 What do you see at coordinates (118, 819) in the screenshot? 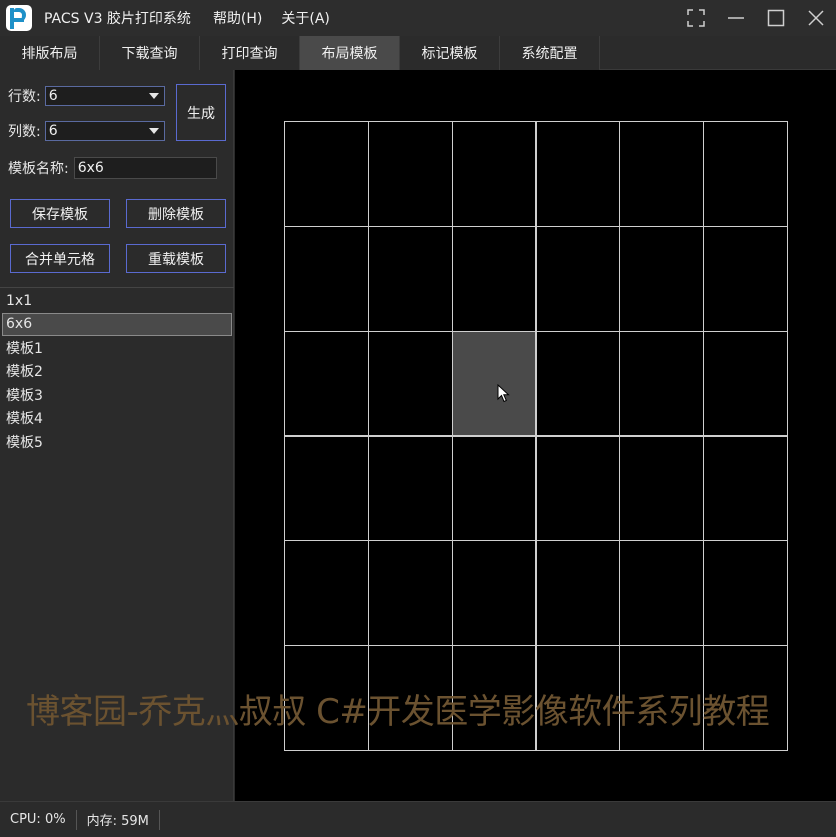
I see `memory-status: 内存: 59M` at bounding box center [118, 819].